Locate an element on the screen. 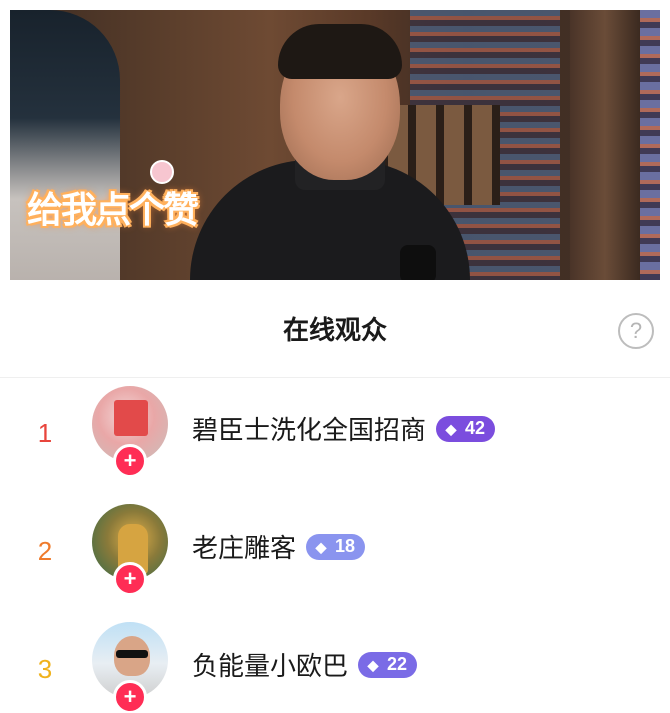 The width and height of the screenshot is (670, 713). streamer-hair is located at coordinates (340, 51).